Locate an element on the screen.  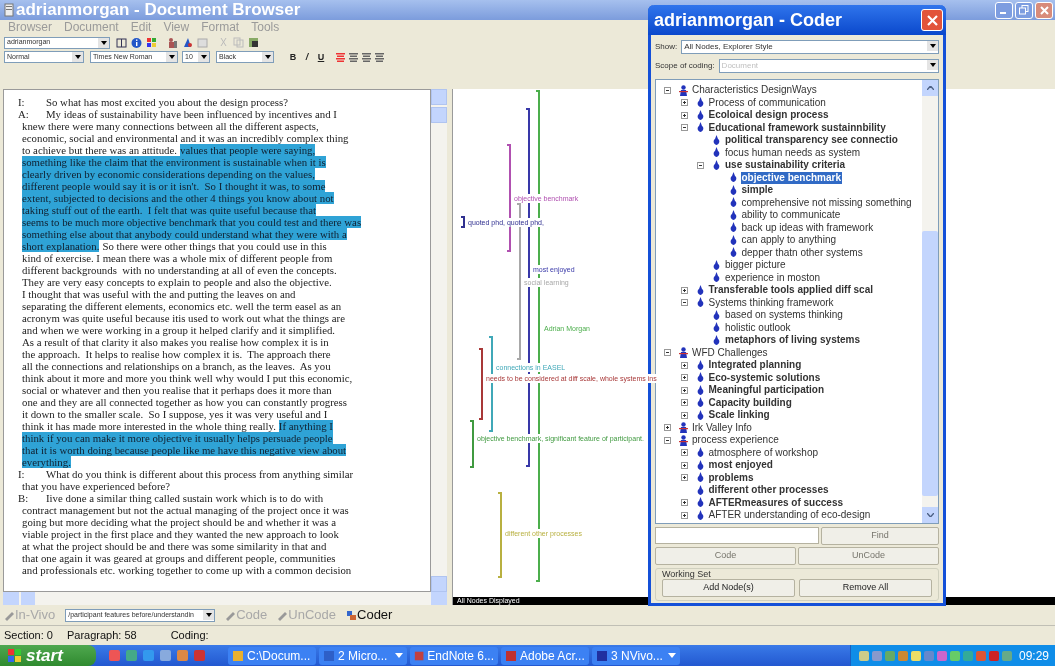
highlighted-text: values that people were saying, is located at coordinates (248, 150).